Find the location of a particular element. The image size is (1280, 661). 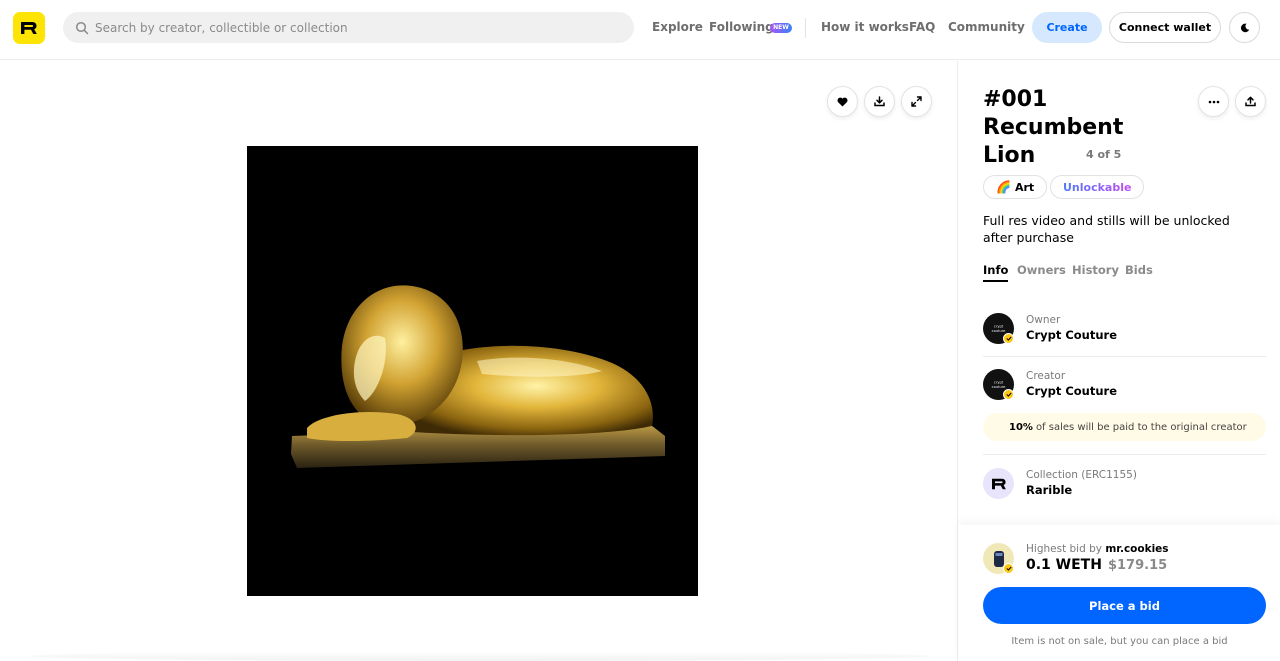

fullscreen-button is located at coordinates (916, 101).